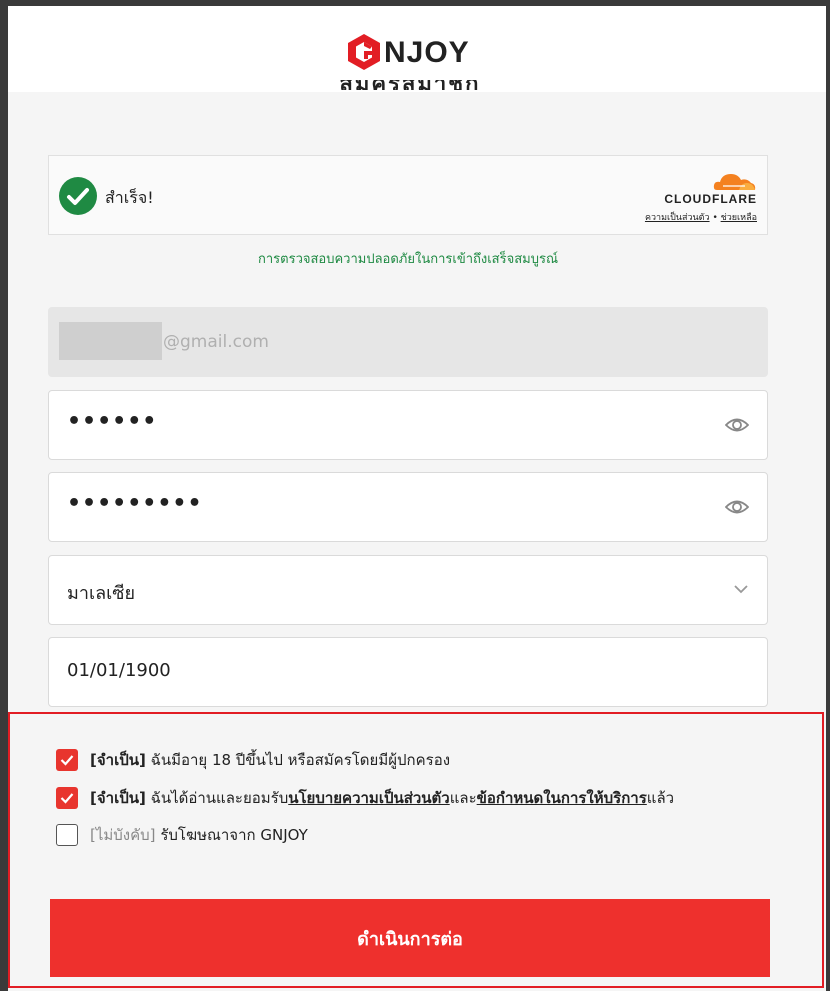 The width and height of the screenshot is (830, 991). I want to click on consent-marketing-label: [ไม่บังคับ] รับโฆษณาจาก GNJOY, so click(199, 835).